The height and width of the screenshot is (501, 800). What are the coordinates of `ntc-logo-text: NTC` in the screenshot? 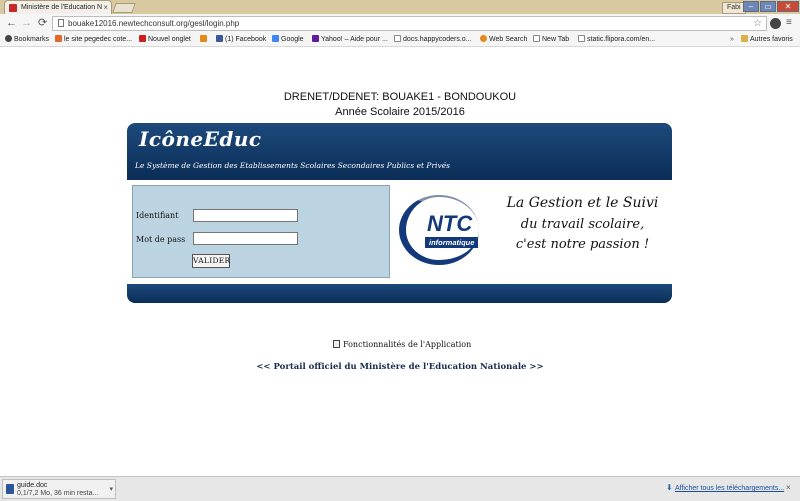 It's located at (450, 223).